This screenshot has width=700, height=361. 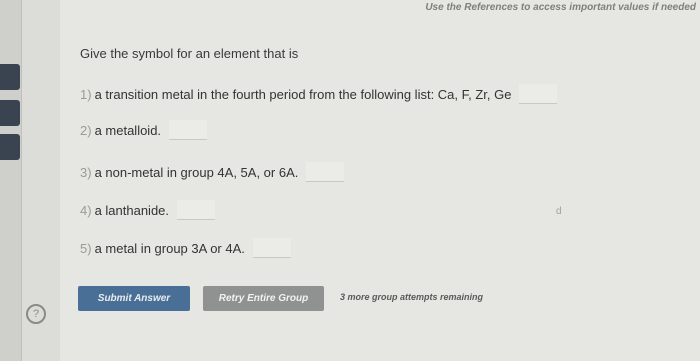 What do you see at coordinates (128, 130) in the screenshot?
I see `question-text: a metalloid.` at bounding box center [128, 130].